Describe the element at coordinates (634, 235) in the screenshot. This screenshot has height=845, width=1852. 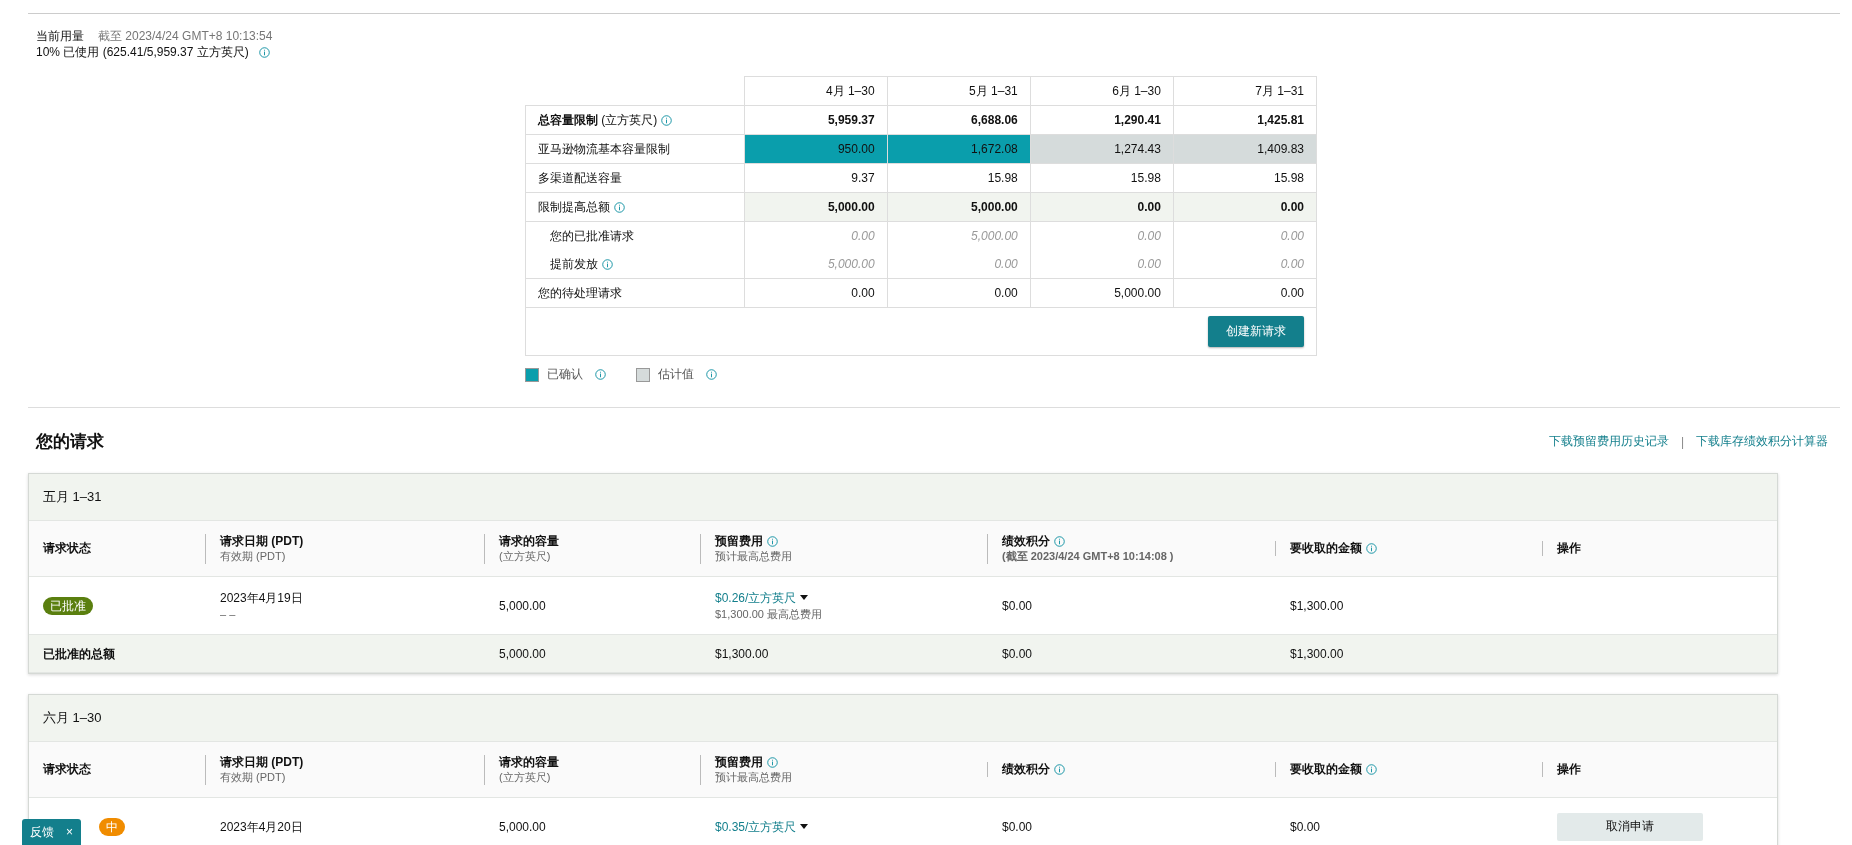
I see `row-label: 您的已批准请求` at that location.